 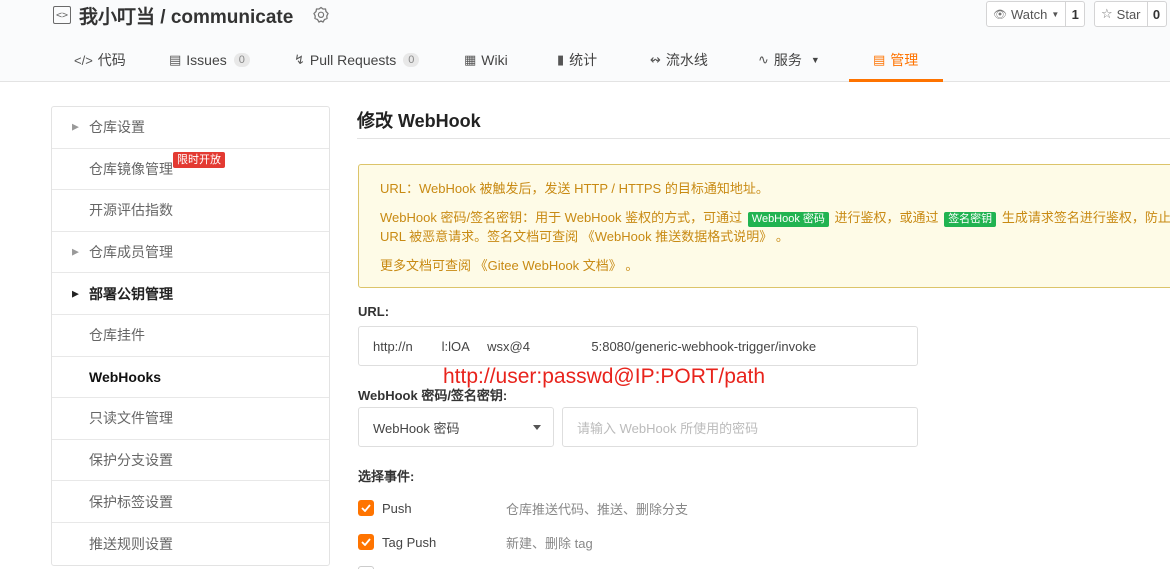 What do you see at coordinates (190, 294) in the screenshot?
I see `sidebar-item-deploy-keys: ▶ 部署公钥管理` at bounding box center [190, 294].